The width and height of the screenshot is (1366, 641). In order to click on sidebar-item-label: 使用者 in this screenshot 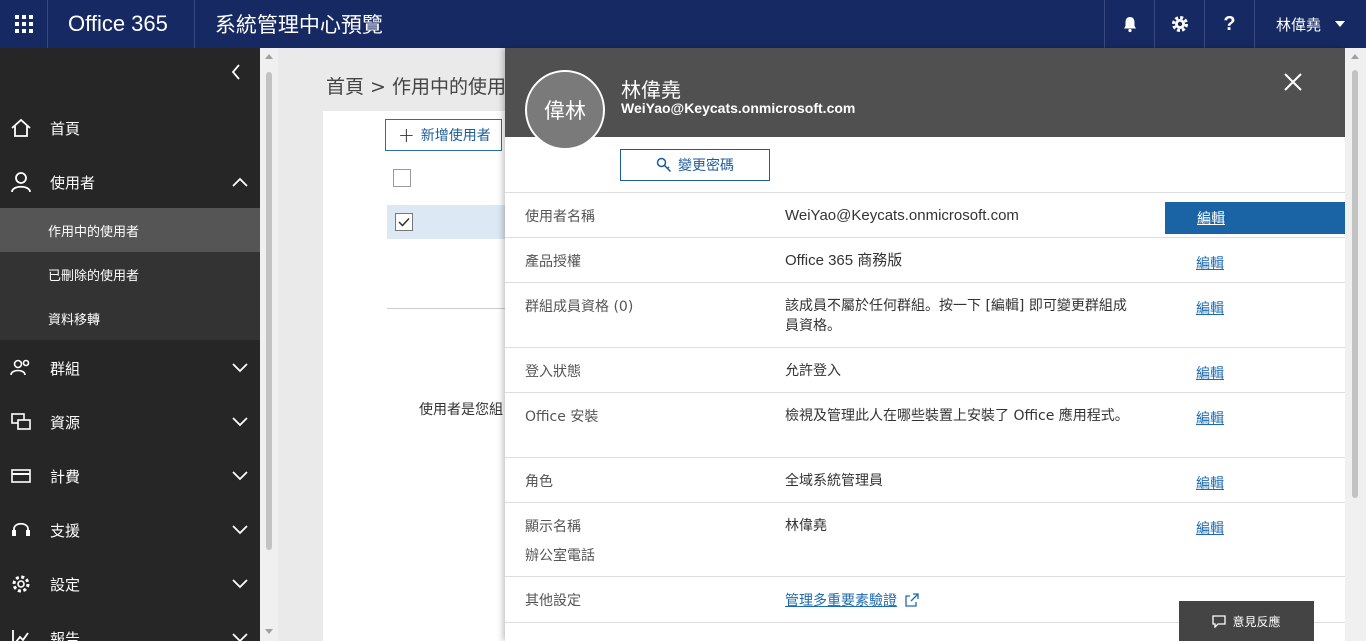, I will do `click(73, 182)`.